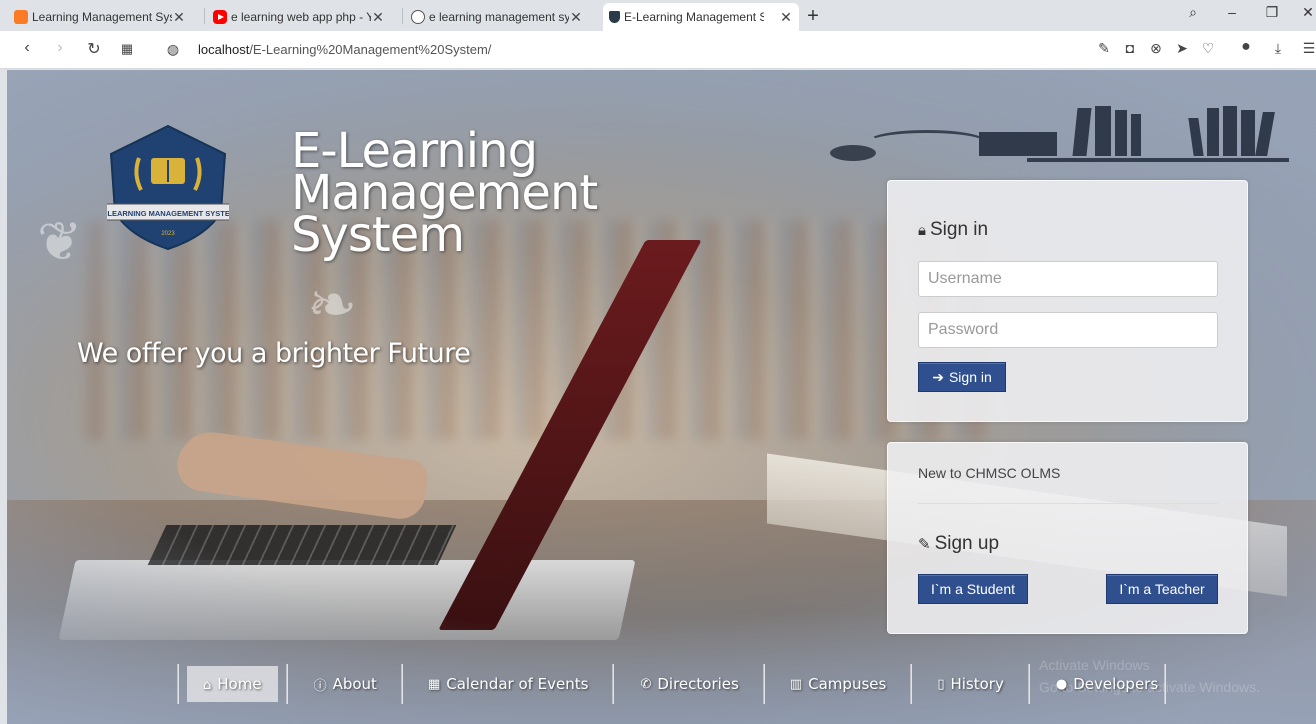  What do you see at coordinates (224, 49) in the screenshot?
I see `url-host: localhost` at bounding box center [224, 49].